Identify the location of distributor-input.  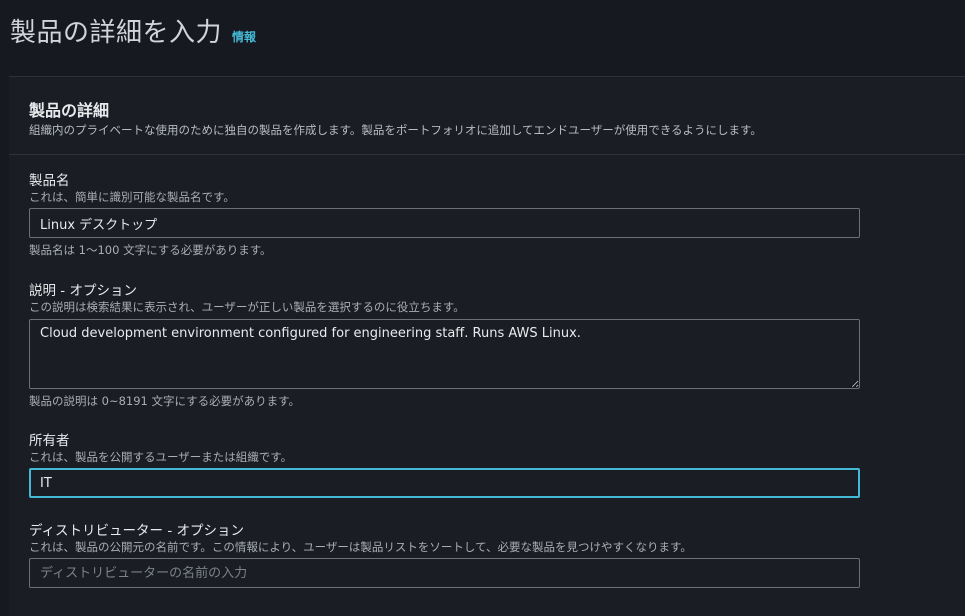
(444, 573).